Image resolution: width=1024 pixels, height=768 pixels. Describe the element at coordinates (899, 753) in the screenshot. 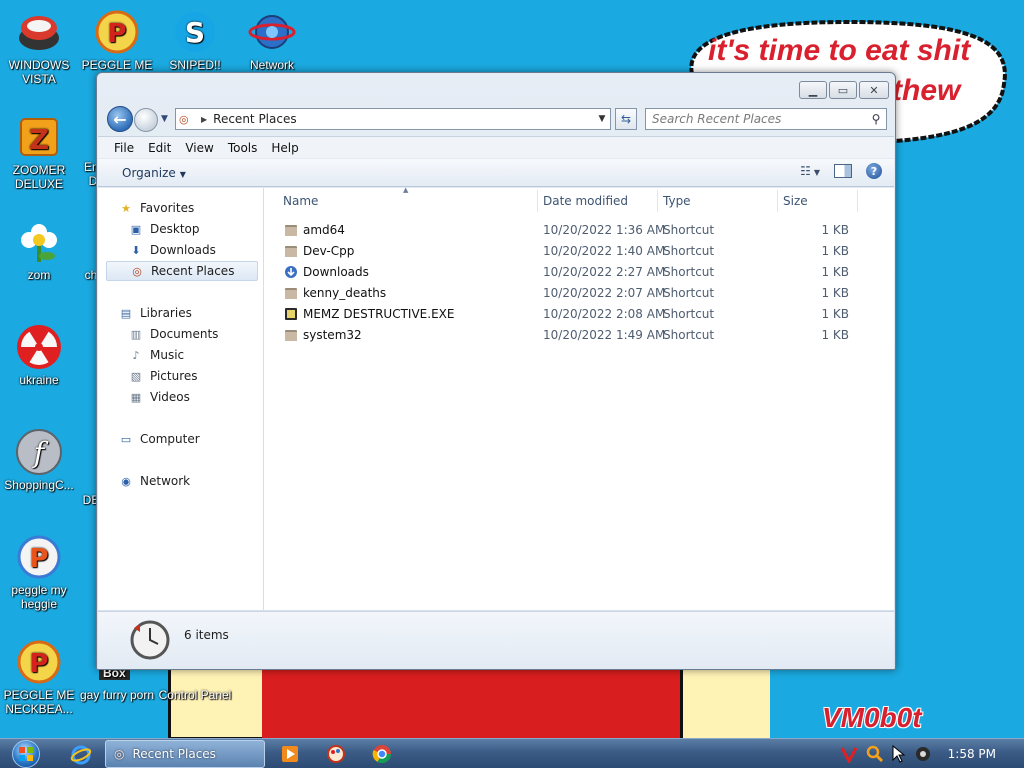

I see `mouse-cursor-icon` at that location.